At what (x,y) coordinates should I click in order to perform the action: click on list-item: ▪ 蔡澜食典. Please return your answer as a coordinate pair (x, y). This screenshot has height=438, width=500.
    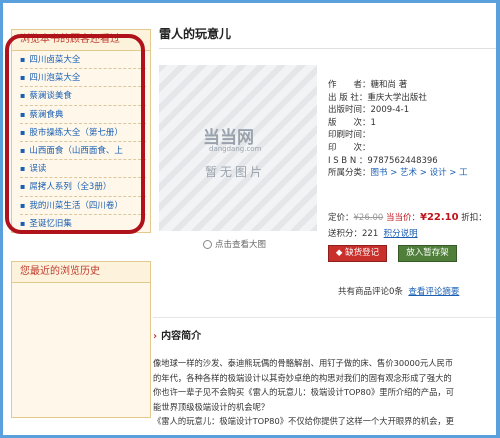
    Looking at the image, I should click on (83, 115).